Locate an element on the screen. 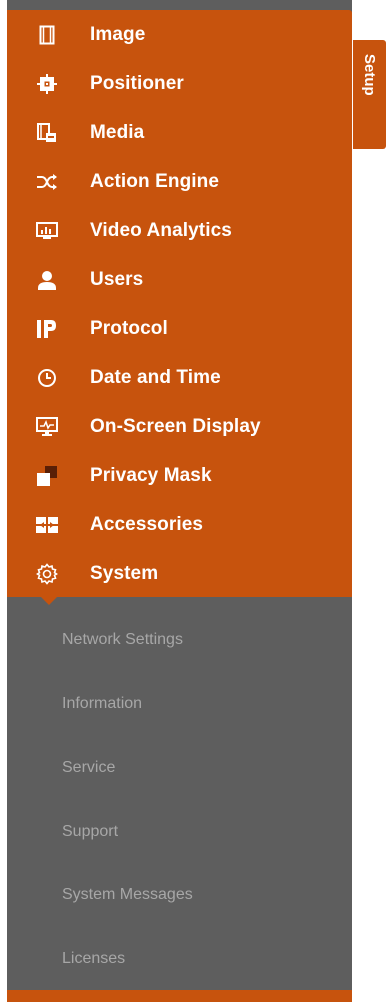  menu-item-system: System is located at coordinates (179, 573).